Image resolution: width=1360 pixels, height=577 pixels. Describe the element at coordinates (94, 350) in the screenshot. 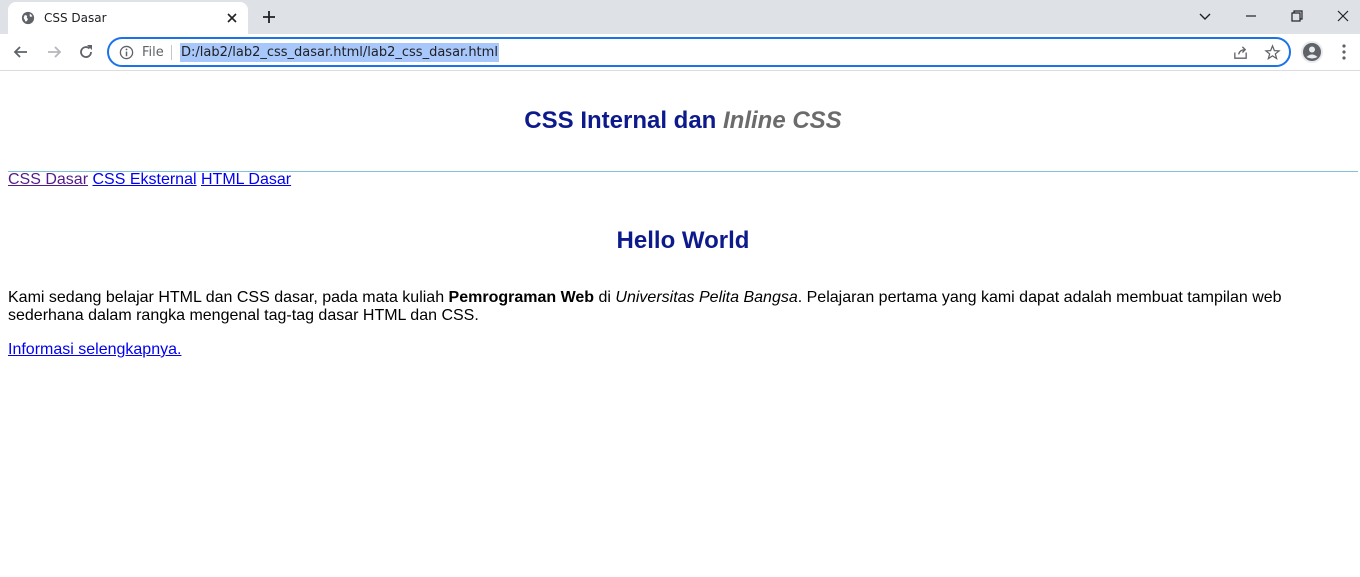

I see `more-info-link: Informasi selengkapnya.` at that location.